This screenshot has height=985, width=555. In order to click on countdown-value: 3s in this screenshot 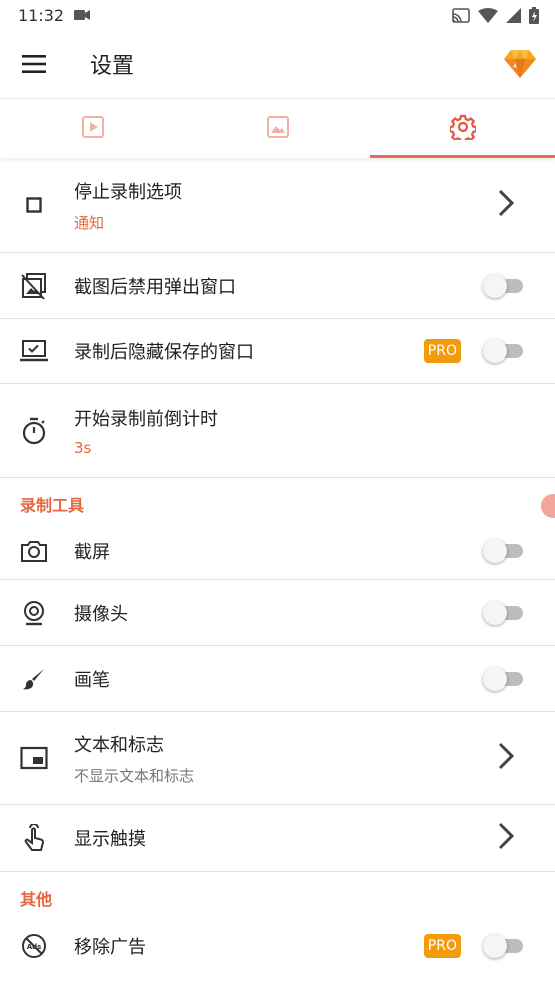, I will do `click(83, 447)`.